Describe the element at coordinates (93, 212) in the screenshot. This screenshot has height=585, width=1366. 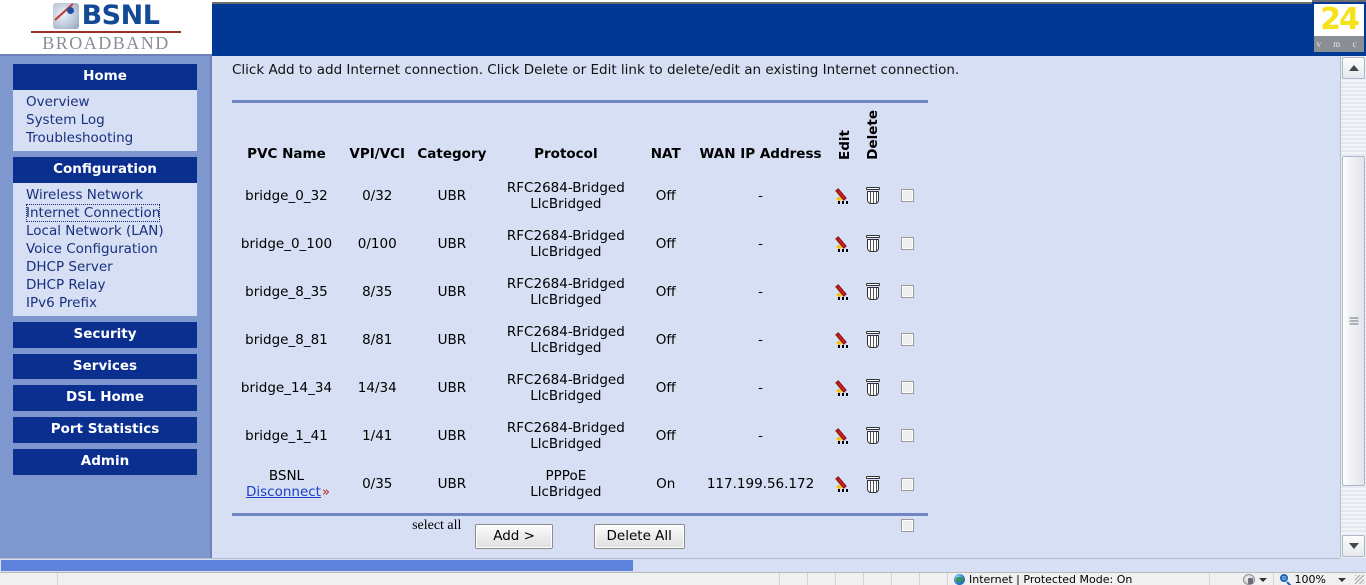
I see `sidebar-item-internet-connection: Internet Connection` at that location.